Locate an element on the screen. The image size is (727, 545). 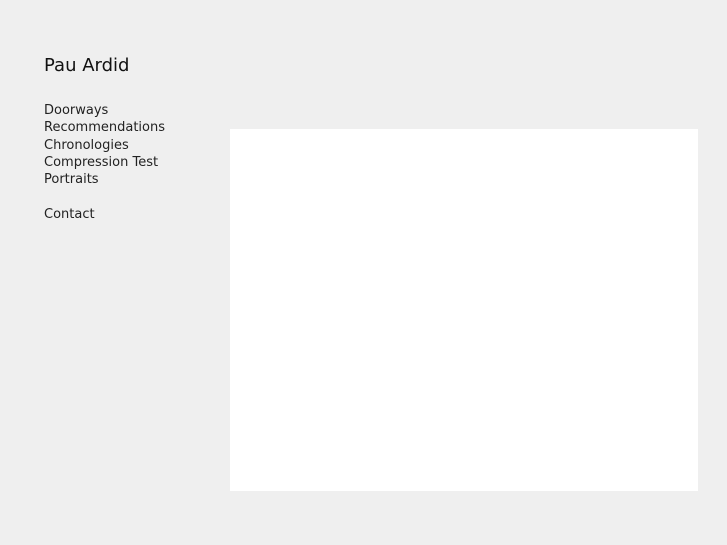
nav-item-doorways: Doorways is located at coordinates (104, 110).